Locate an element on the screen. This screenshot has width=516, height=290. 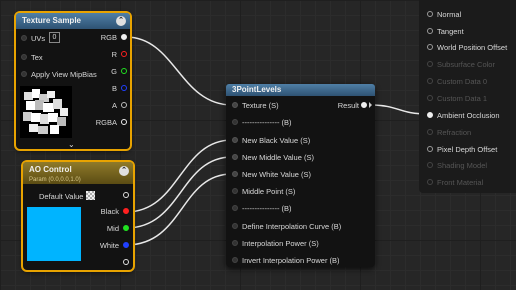
result-label: Result is located at coordinates (348, 105).